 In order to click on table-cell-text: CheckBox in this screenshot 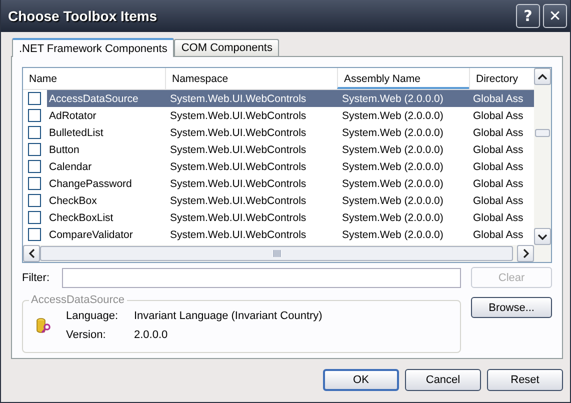, I will do `click(73, 200)`.